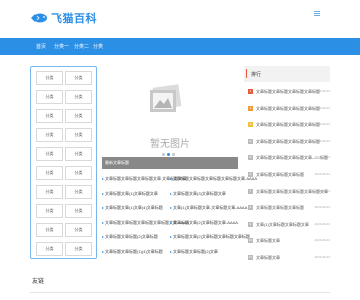  Describe the element at coordinates (81, 46) in the screenshot. I see `nav-item-2: 分类二` at that location.